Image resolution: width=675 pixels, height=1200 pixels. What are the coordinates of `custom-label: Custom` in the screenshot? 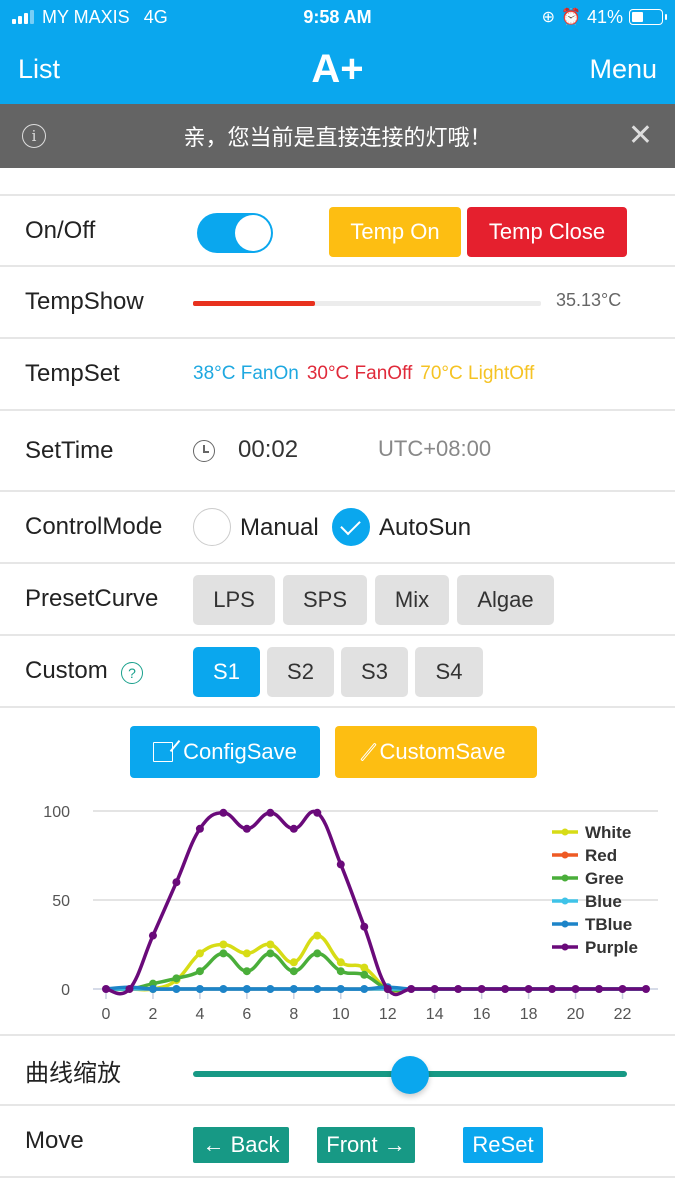 It's located at (66, 670).